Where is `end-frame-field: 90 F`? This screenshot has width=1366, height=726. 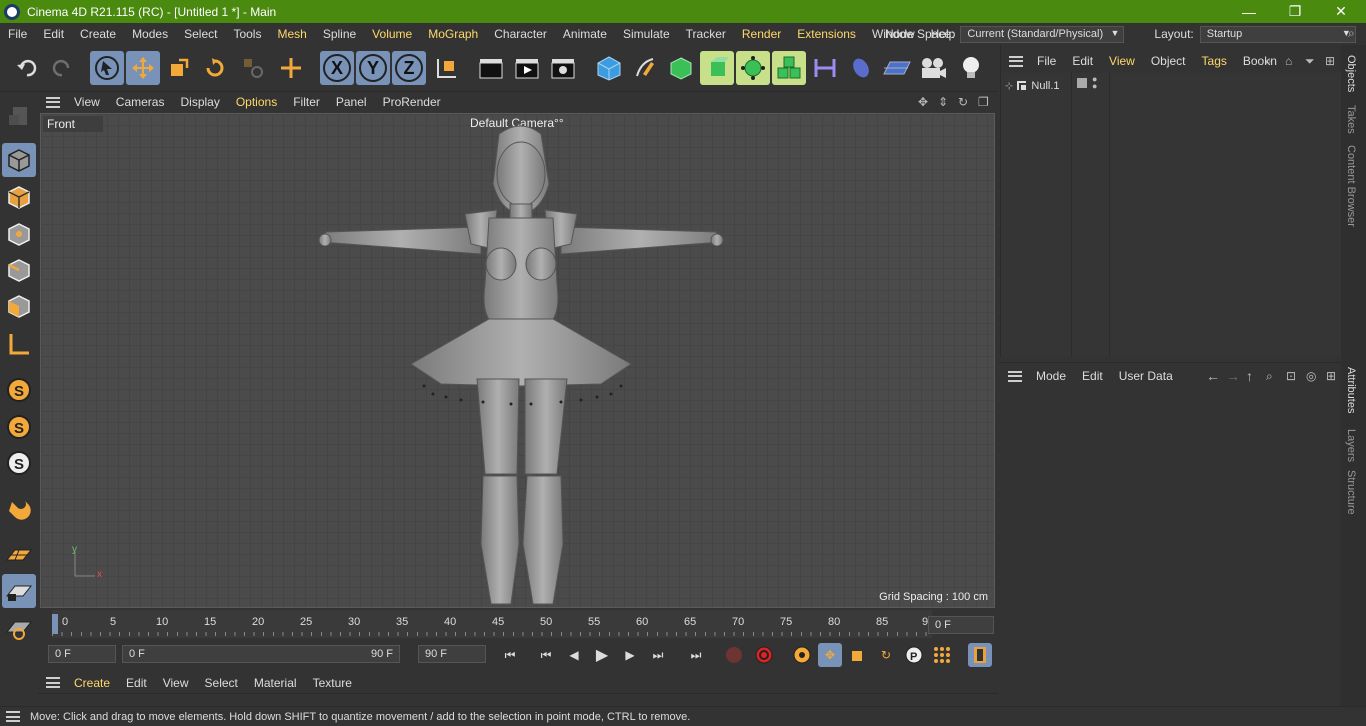
end-frame-field: 90 F is located at coordinates (452, 654).